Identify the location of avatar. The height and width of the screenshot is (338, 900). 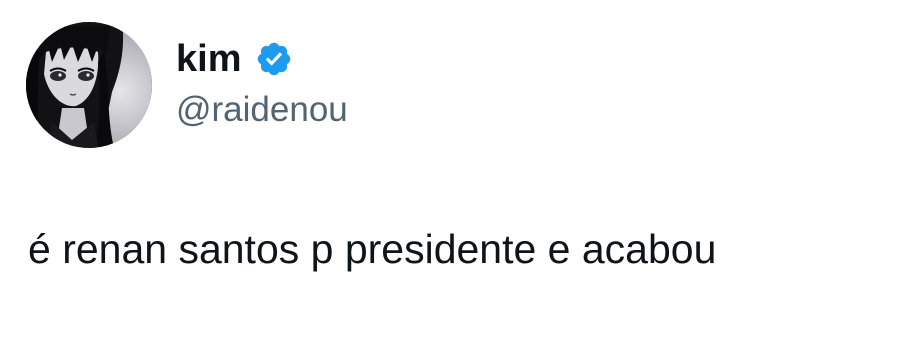
(89, 85).